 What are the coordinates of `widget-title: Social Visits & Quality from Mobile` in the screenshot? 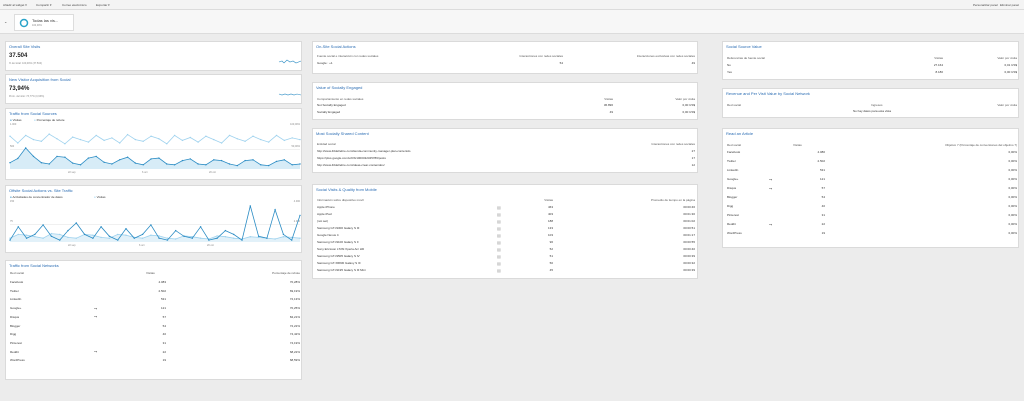 It's located at (346, 189).